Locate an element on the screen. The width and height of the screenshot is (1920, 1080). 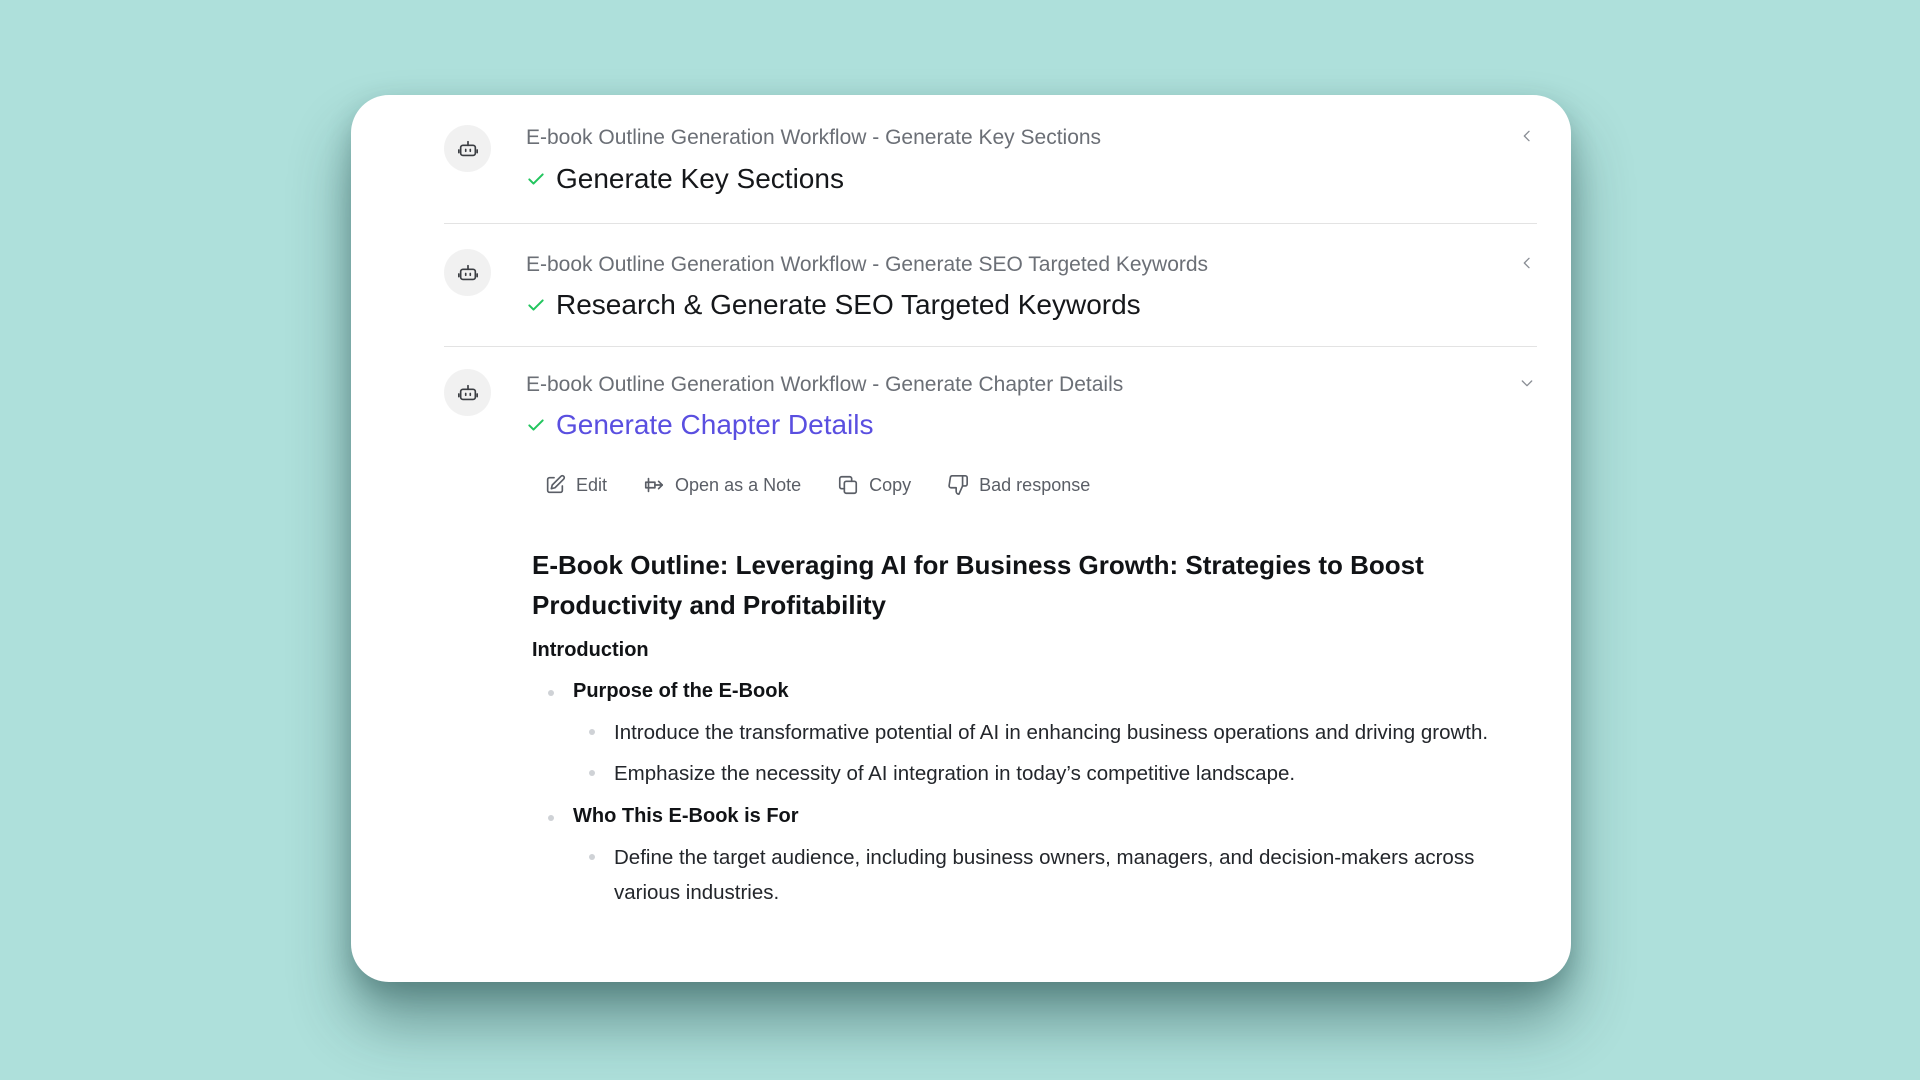
edit-icon is located at coordinates (556, 484).